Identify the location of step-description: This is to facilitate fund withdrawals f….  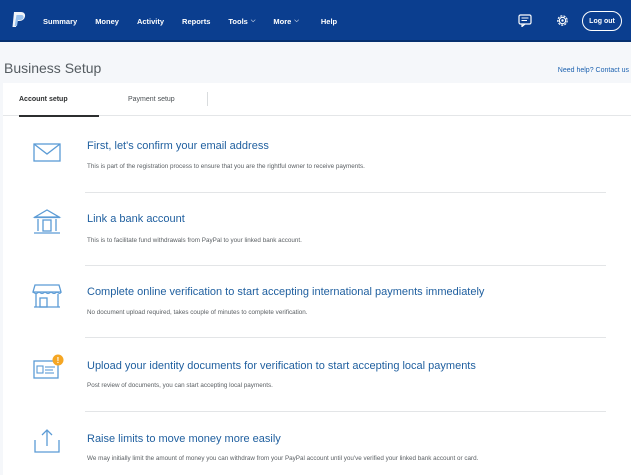
(194, 240).